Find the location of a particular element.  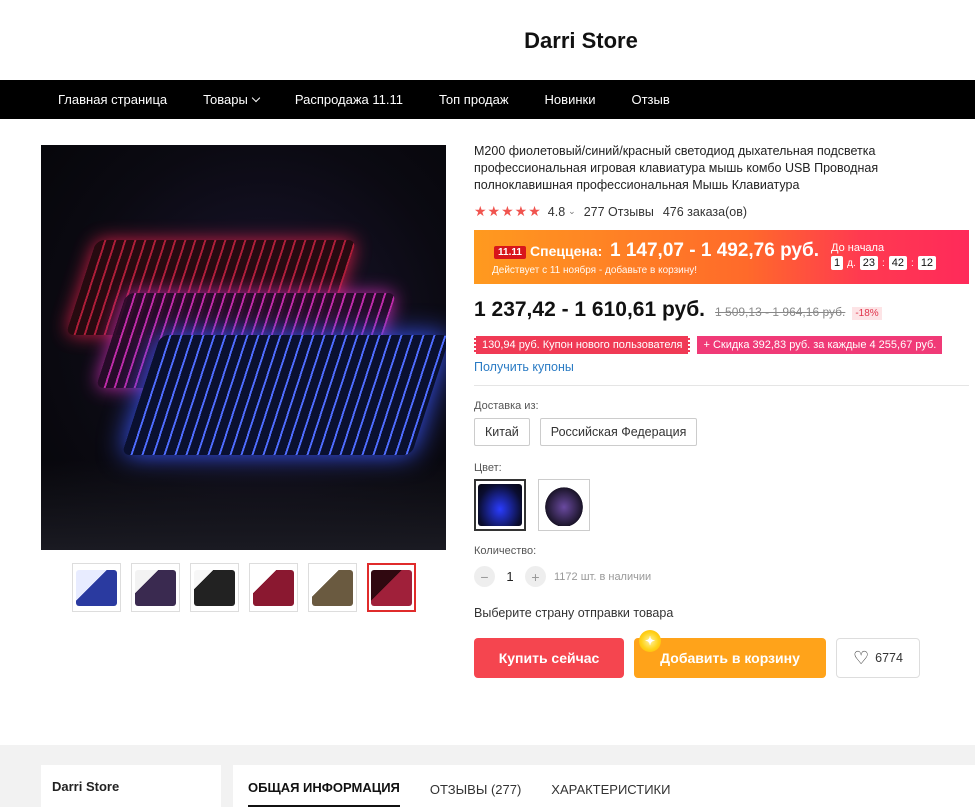

countdown-label: До начала is located at coordinates (858, 248).